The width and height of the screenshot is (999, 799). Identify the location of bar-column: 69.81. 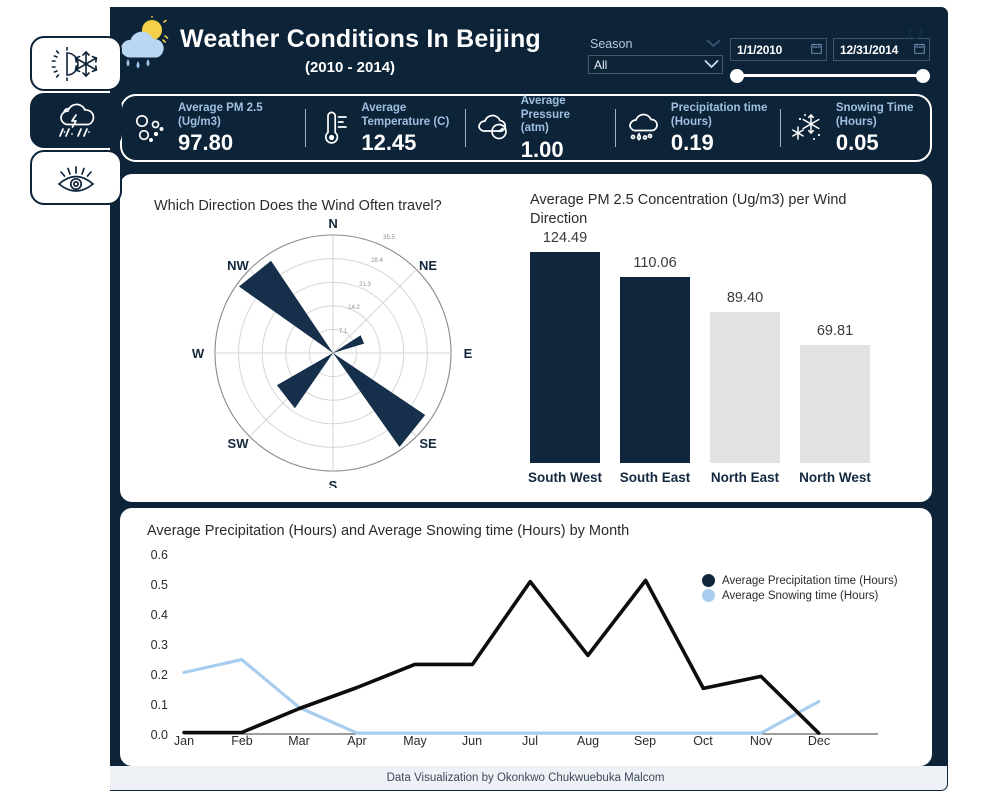
(835, 393).